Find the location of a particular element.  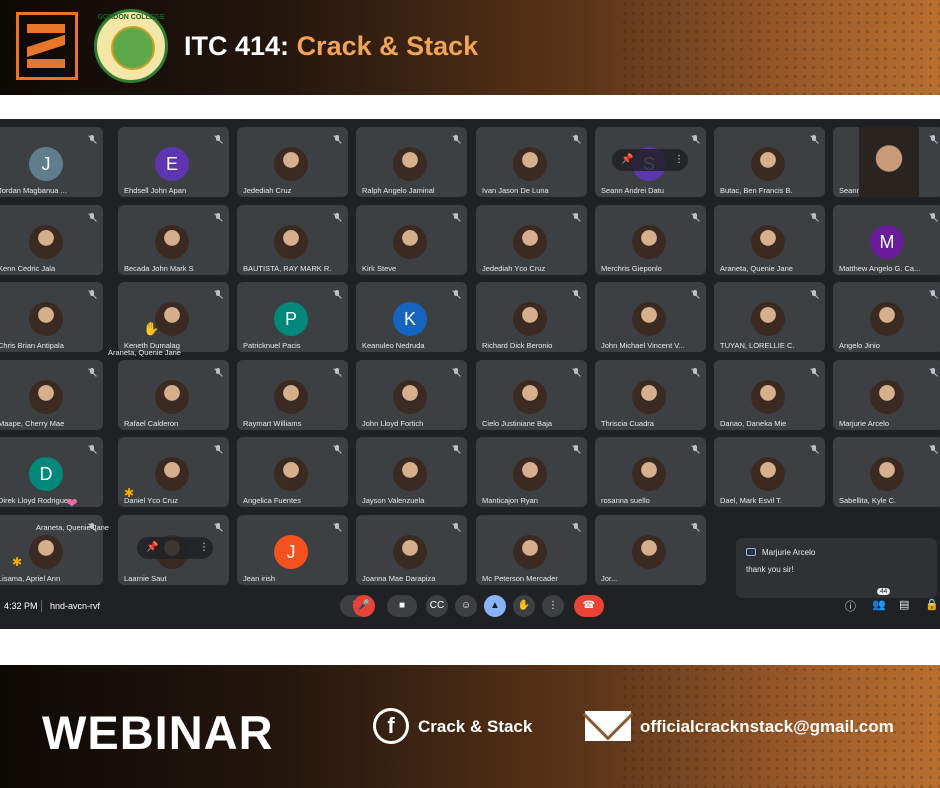

title-prefix: ITC 414: is located at coordinates (237, 46).